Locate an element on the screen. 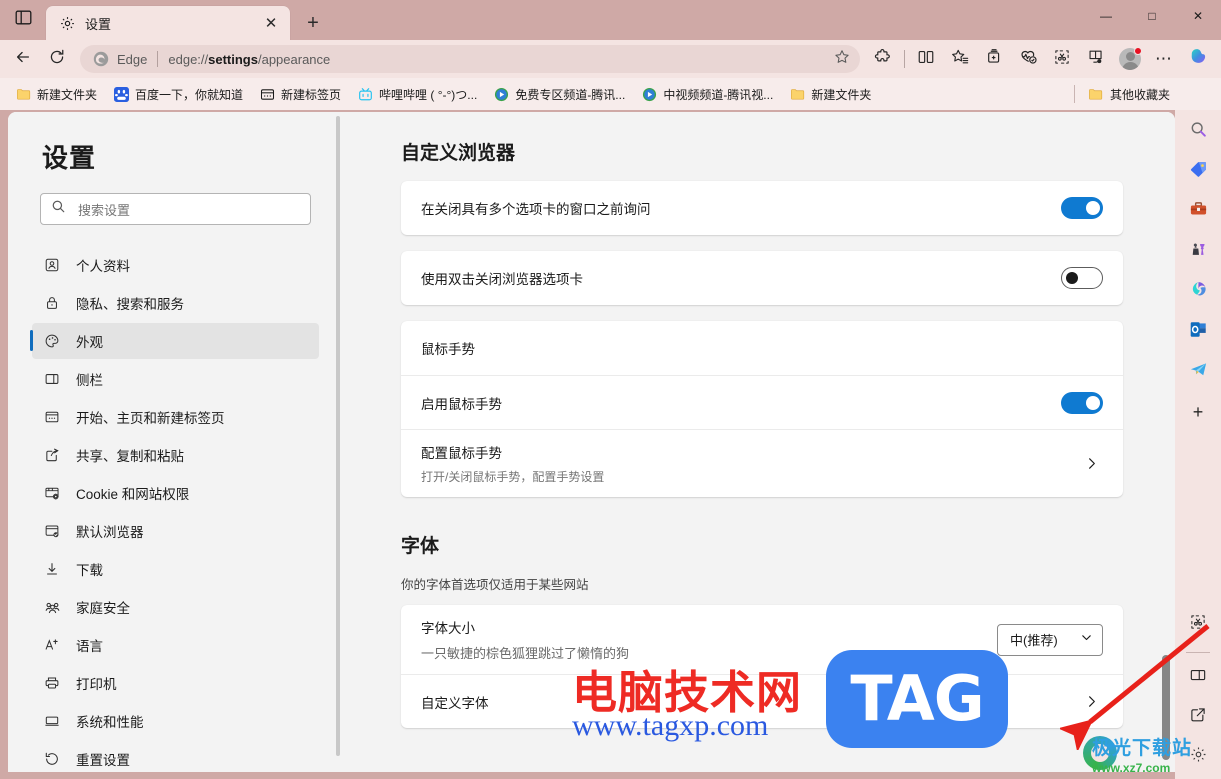 The image size is (1221, 779). sidebar-item-printers: 打印机 is located at coordinates (175, 683).